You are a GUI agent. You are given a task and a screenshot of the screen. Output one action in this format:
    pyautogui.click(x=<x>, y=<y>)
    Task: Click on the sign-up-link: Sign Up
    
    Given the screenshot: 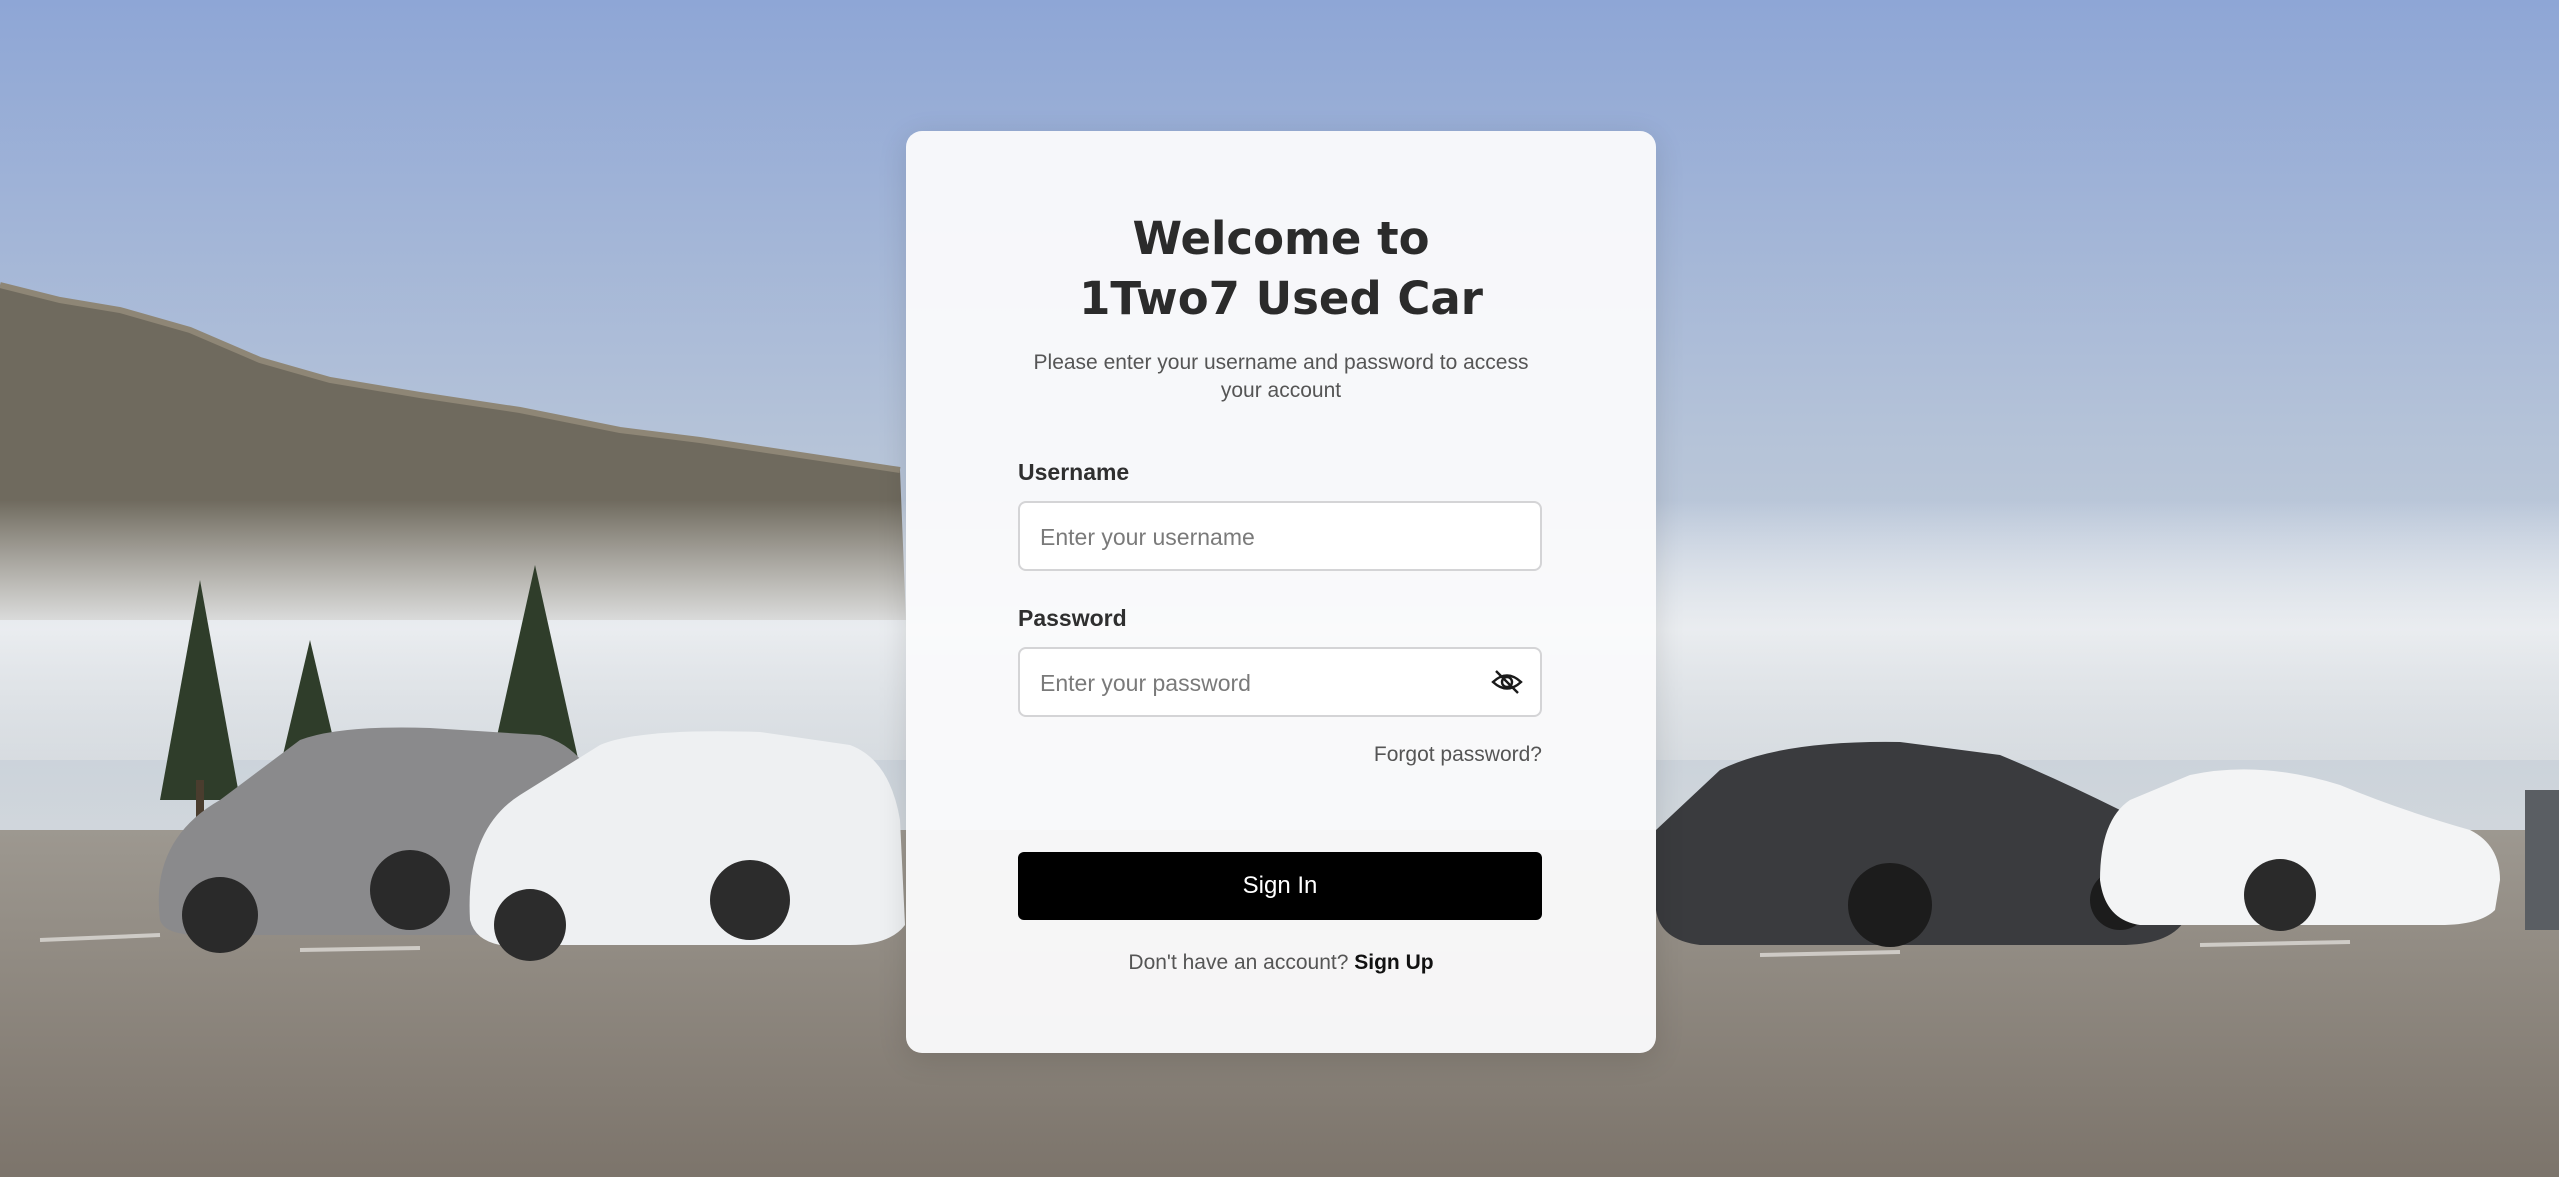 What is the action you would take?
    pyautogui.click(x=1393, y=962)
    